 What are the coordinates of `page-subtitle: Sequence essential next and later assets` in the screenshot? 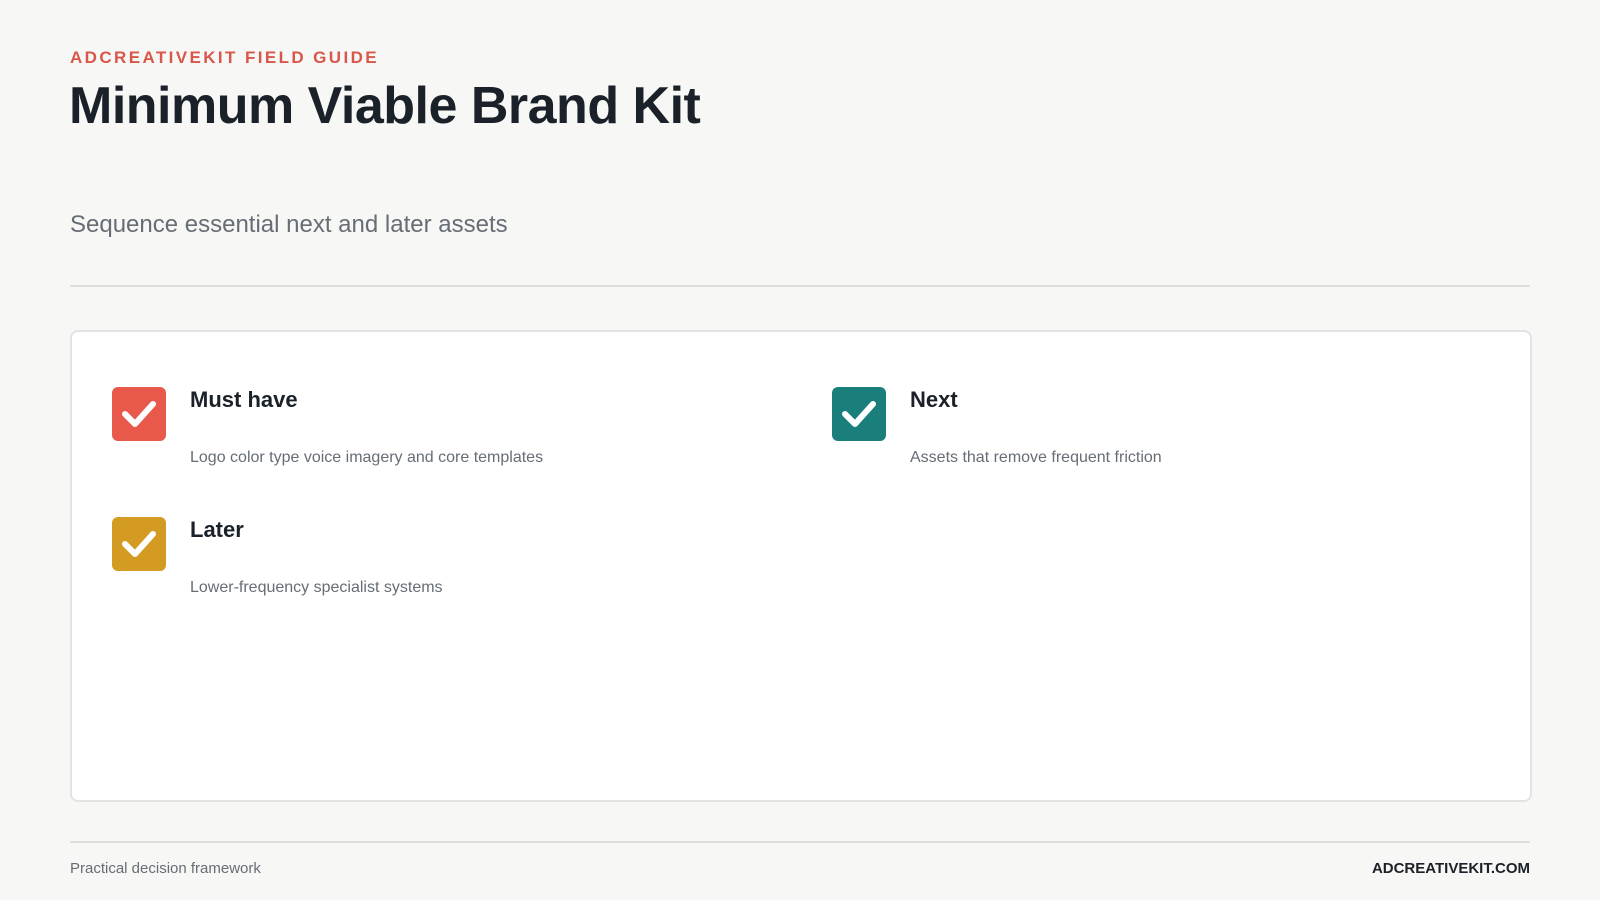 It's located at (289, 224).